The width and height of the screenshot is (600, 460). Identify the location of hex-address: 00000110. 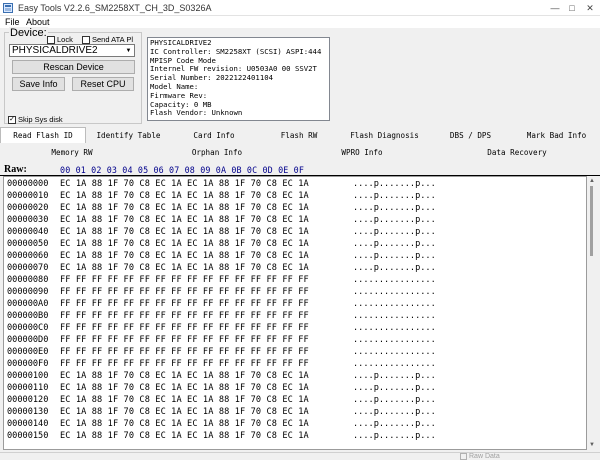
(28, 388).